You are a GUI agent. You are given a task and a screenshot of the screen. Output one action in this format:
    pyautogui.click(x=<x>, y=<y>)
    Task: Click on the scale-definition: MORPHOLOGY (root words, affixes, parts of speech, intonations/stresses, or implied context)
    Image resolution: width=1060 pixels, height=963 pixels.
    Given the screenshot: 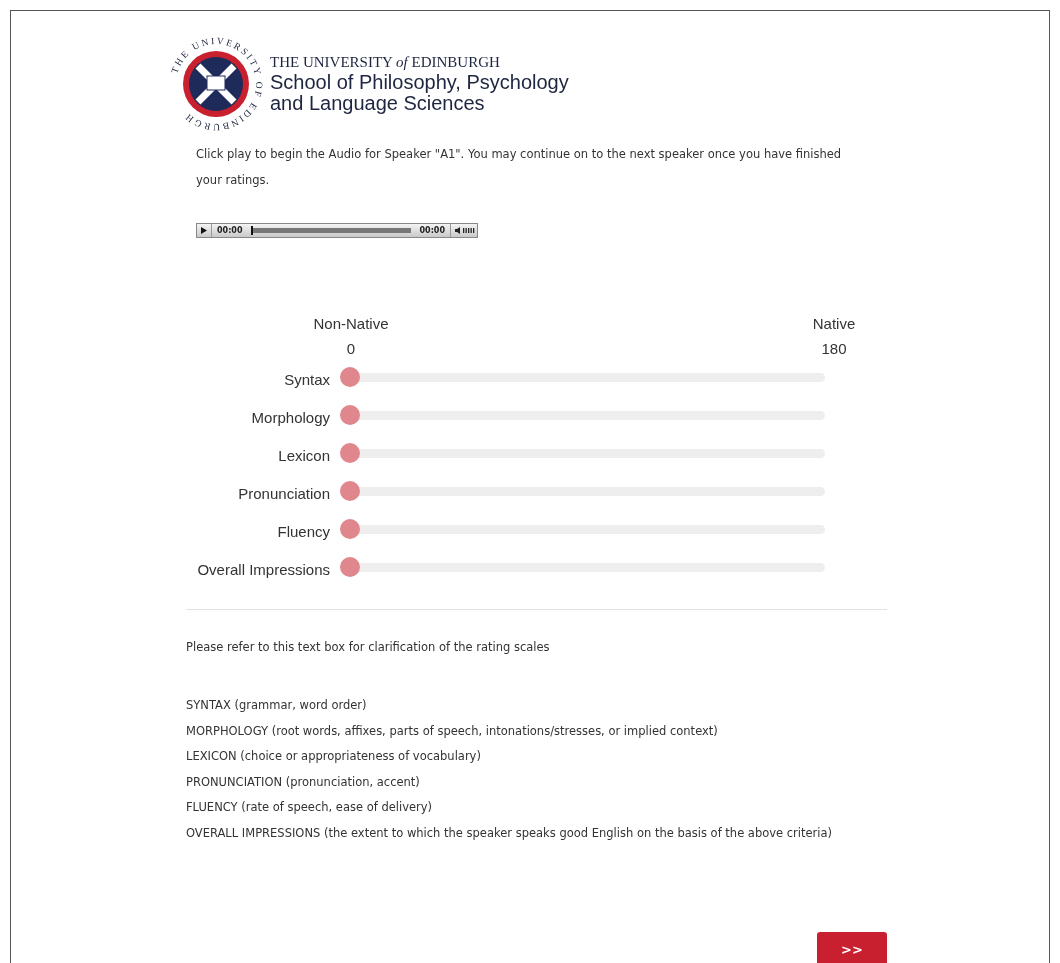 What is the action you would take?
    pyautogui.click(x=452, y=731)
    